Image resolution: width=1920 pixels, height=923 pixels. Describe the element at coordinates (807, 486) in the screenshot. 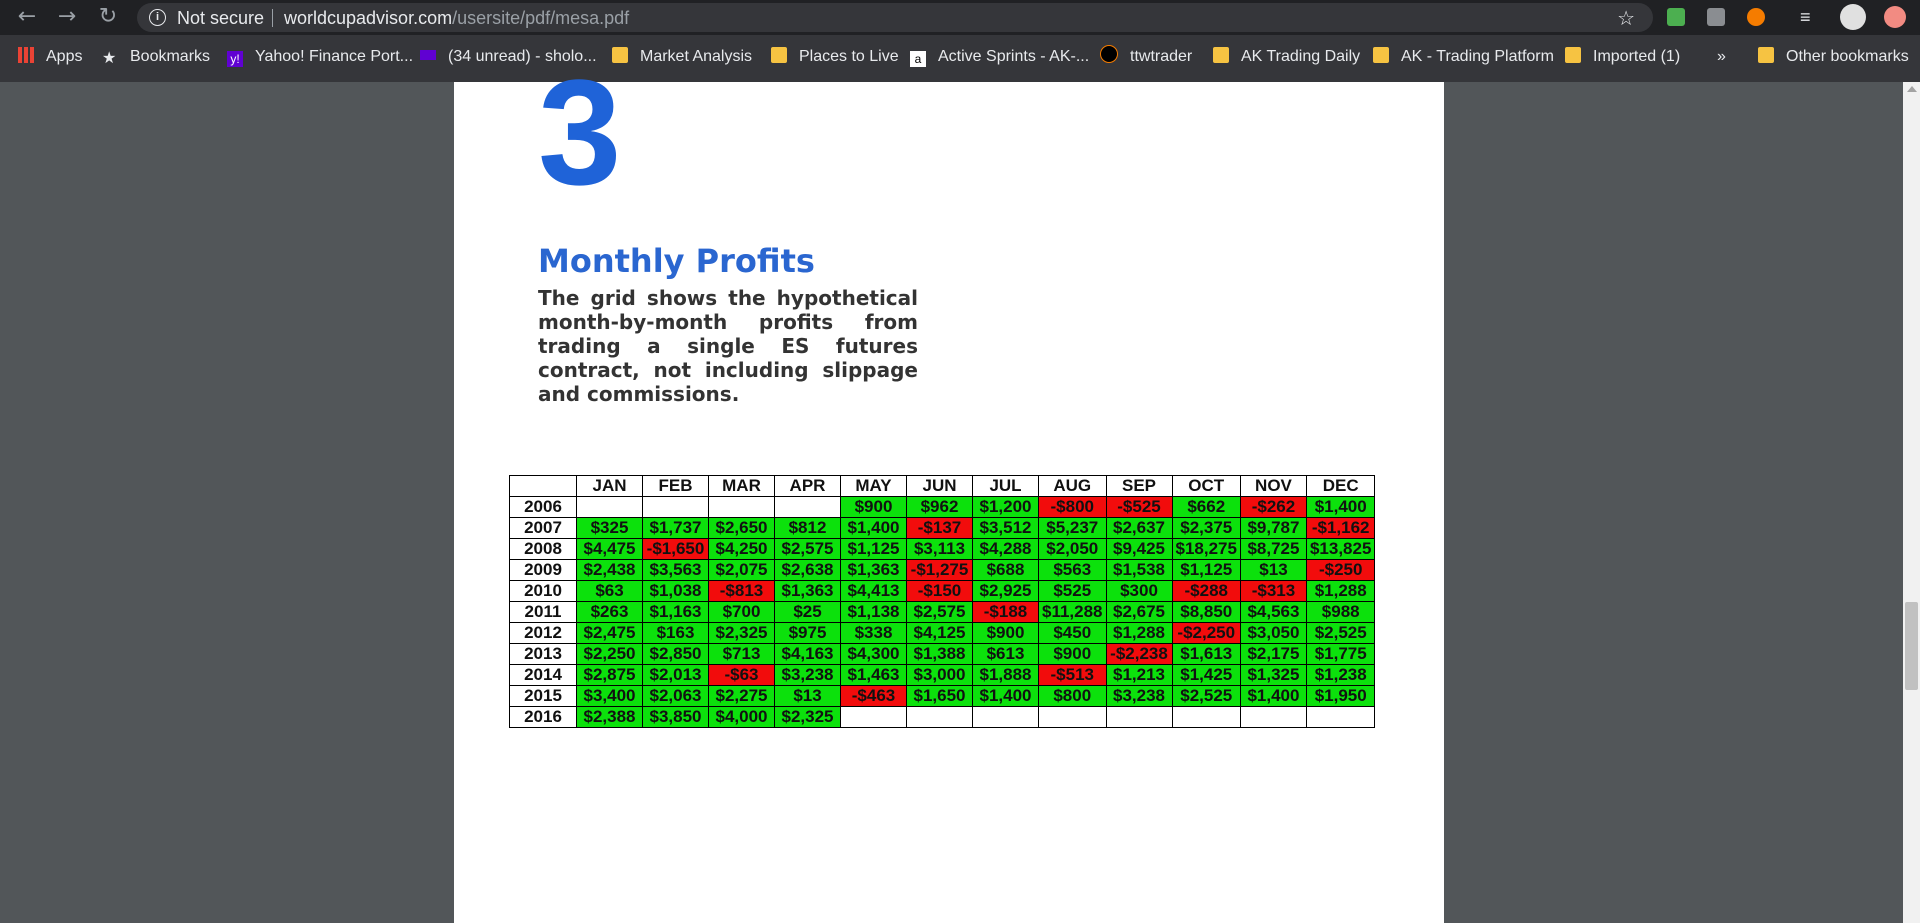

I see `month-header: APR` at that location.